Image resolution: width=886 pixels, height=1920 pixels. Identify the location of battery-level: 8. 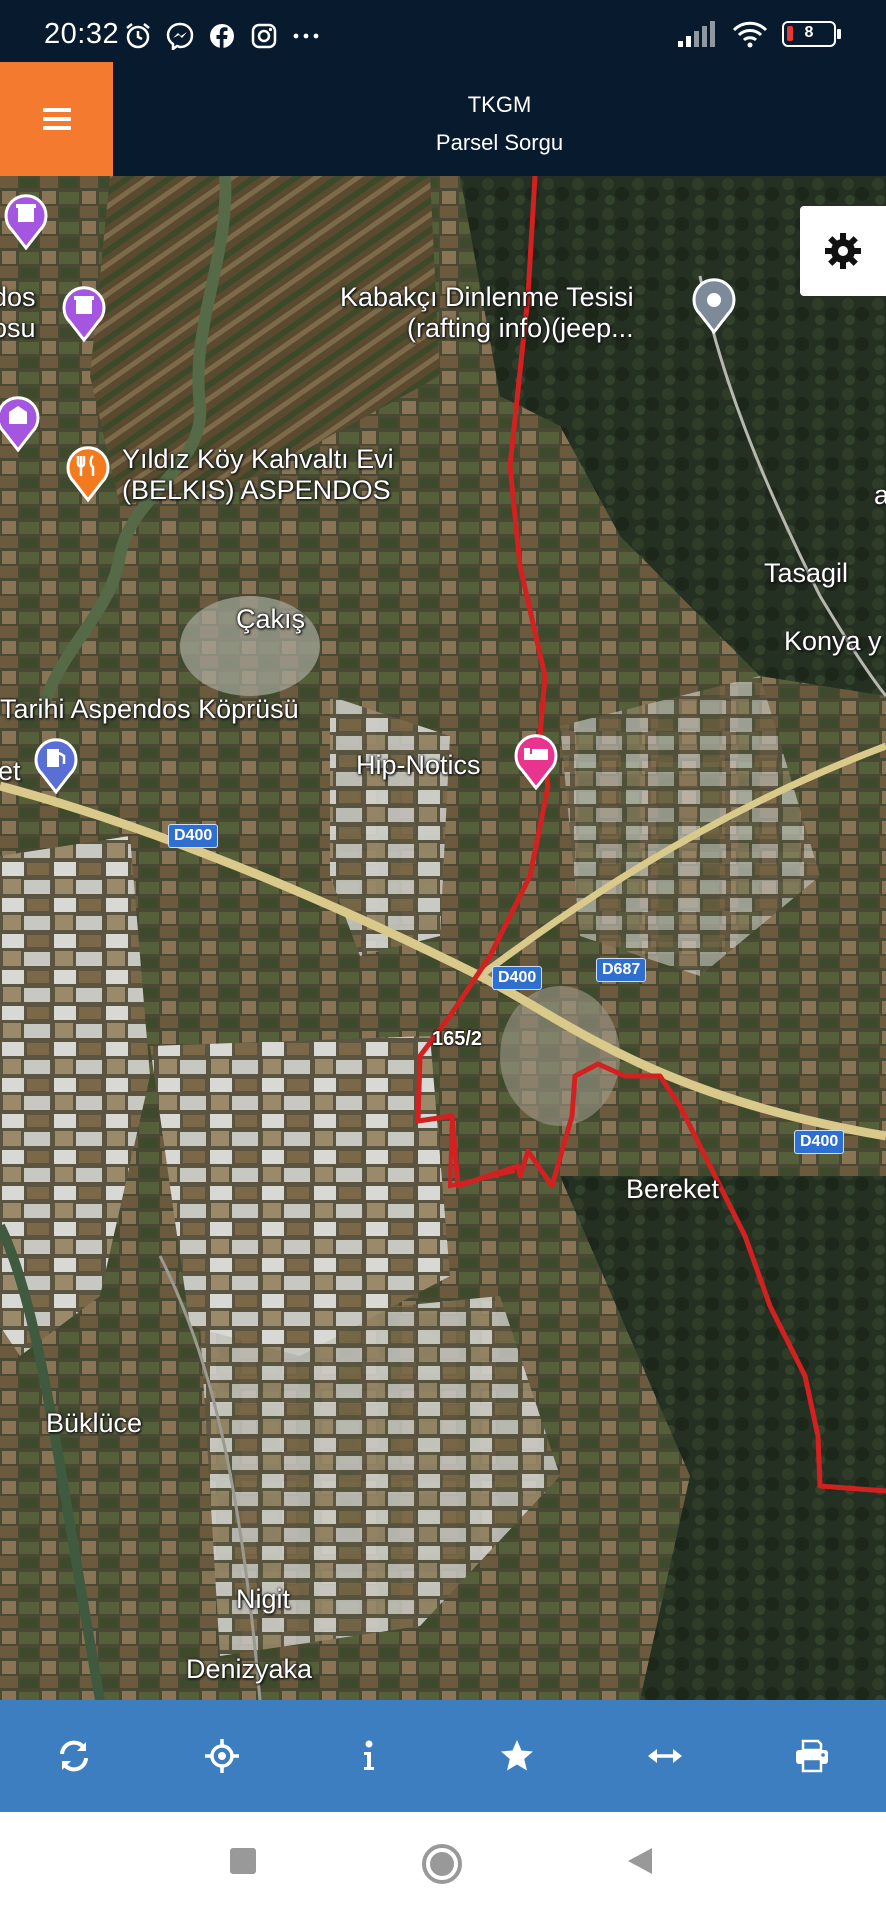
(809, 32).